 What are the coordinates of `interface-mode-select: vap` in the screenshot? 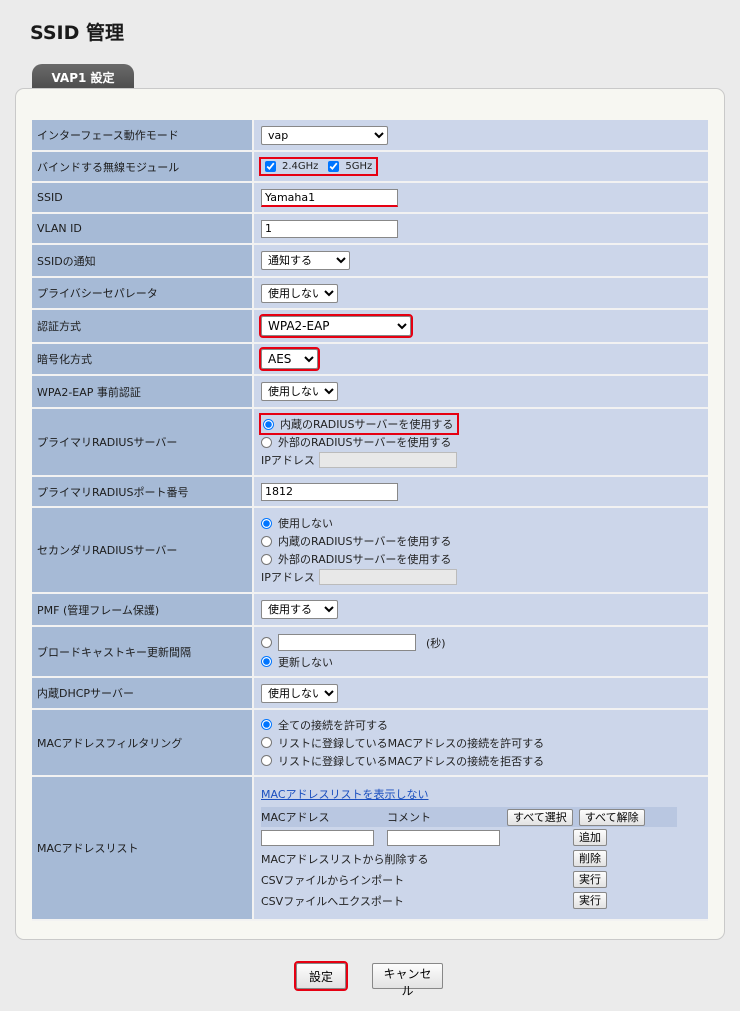 It's located at (324, 135).